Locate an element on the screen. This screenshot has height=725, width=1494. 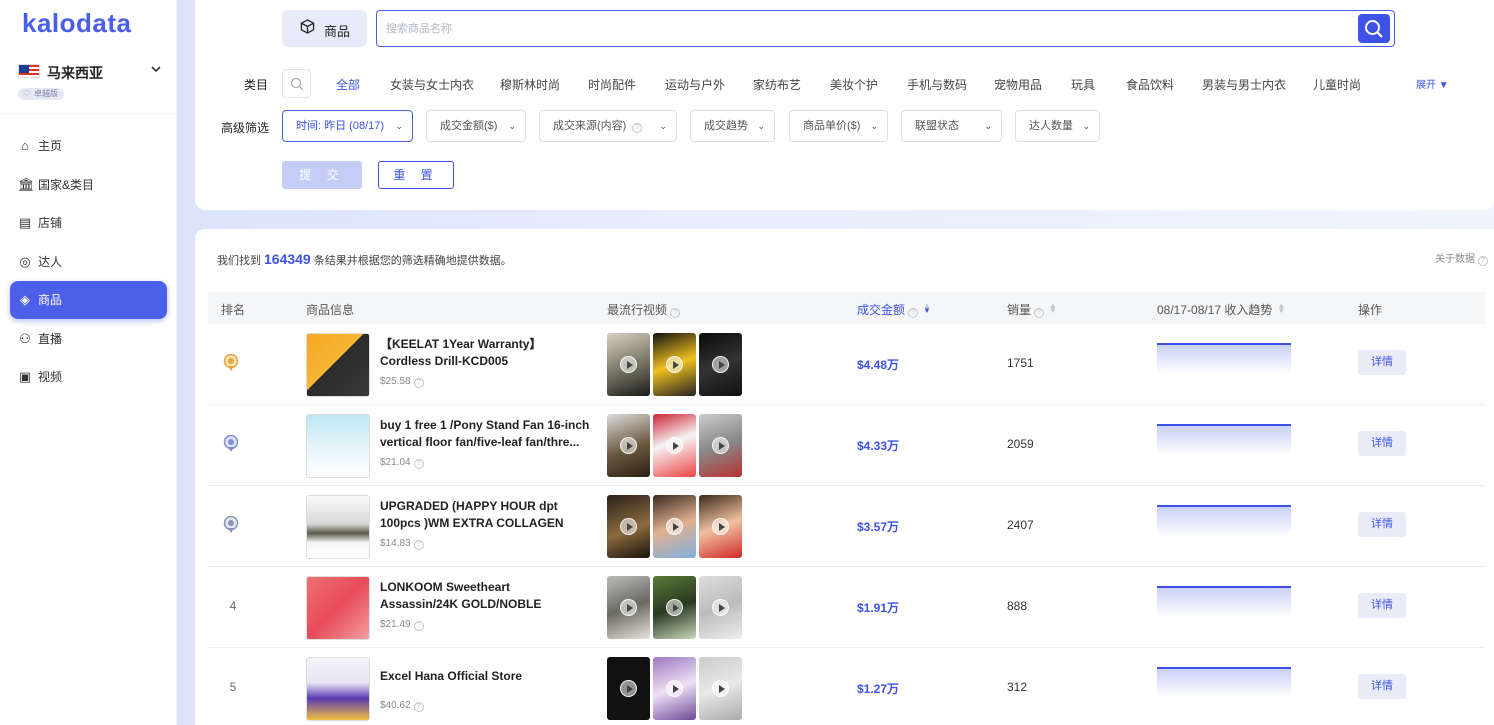
search-button is located at coordinates (1374, 28).